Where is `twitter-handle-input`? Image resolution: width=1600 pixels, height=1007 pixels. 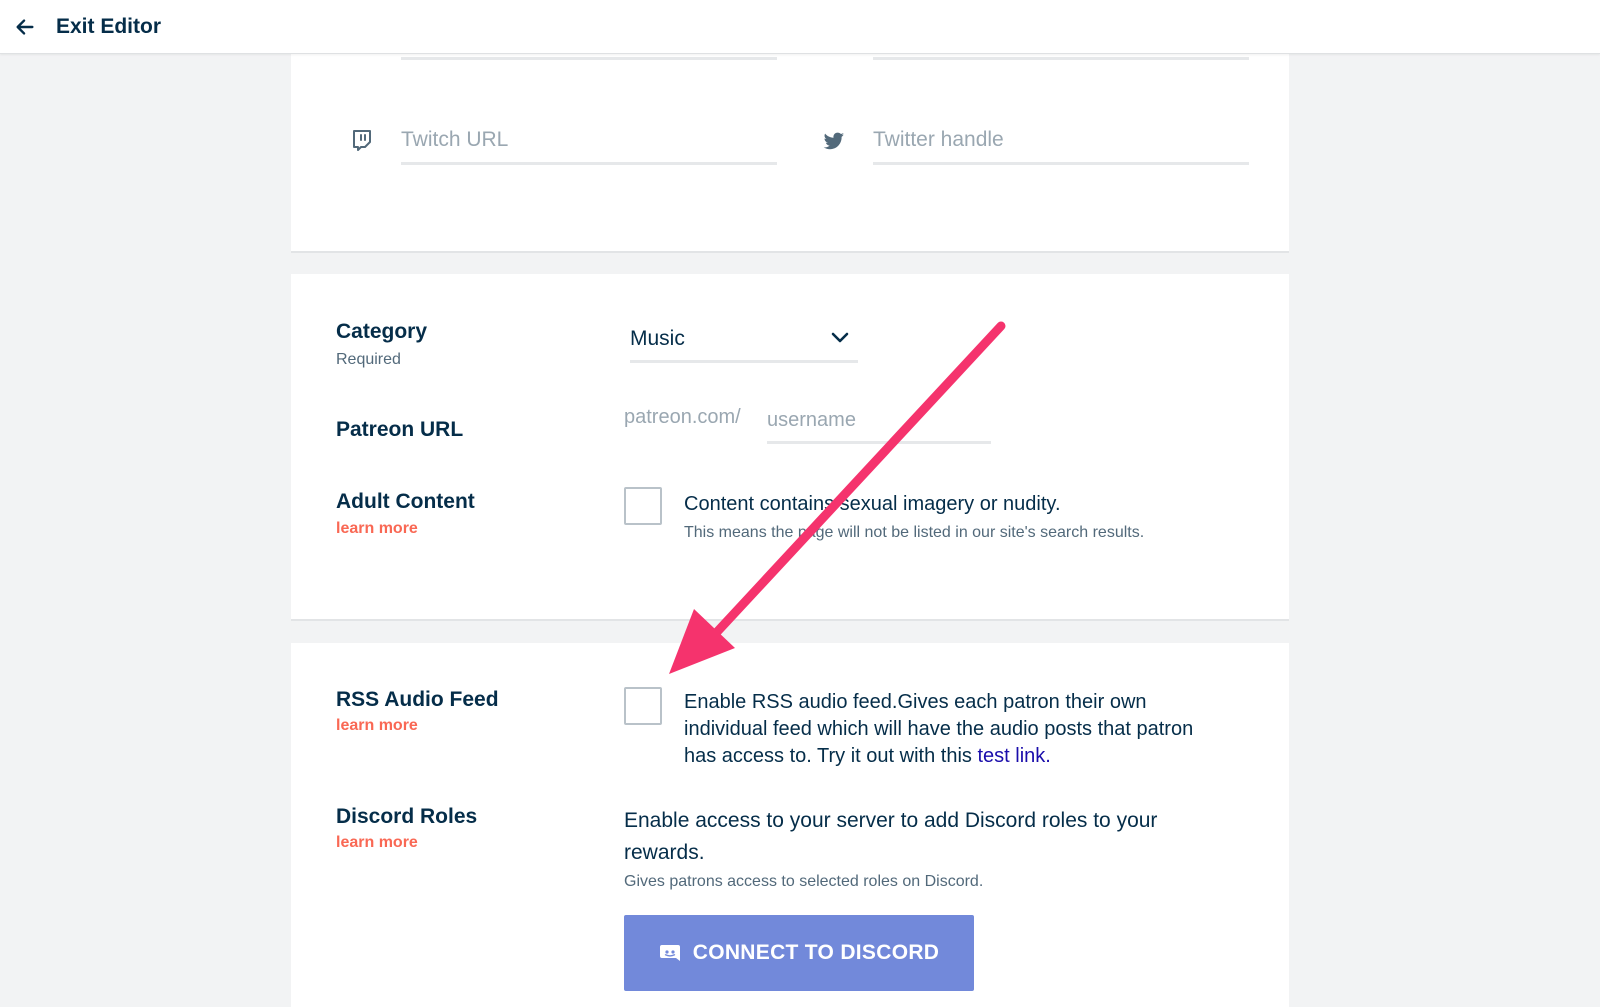
twitter-handle-input is located at coordinates (1061, 144).